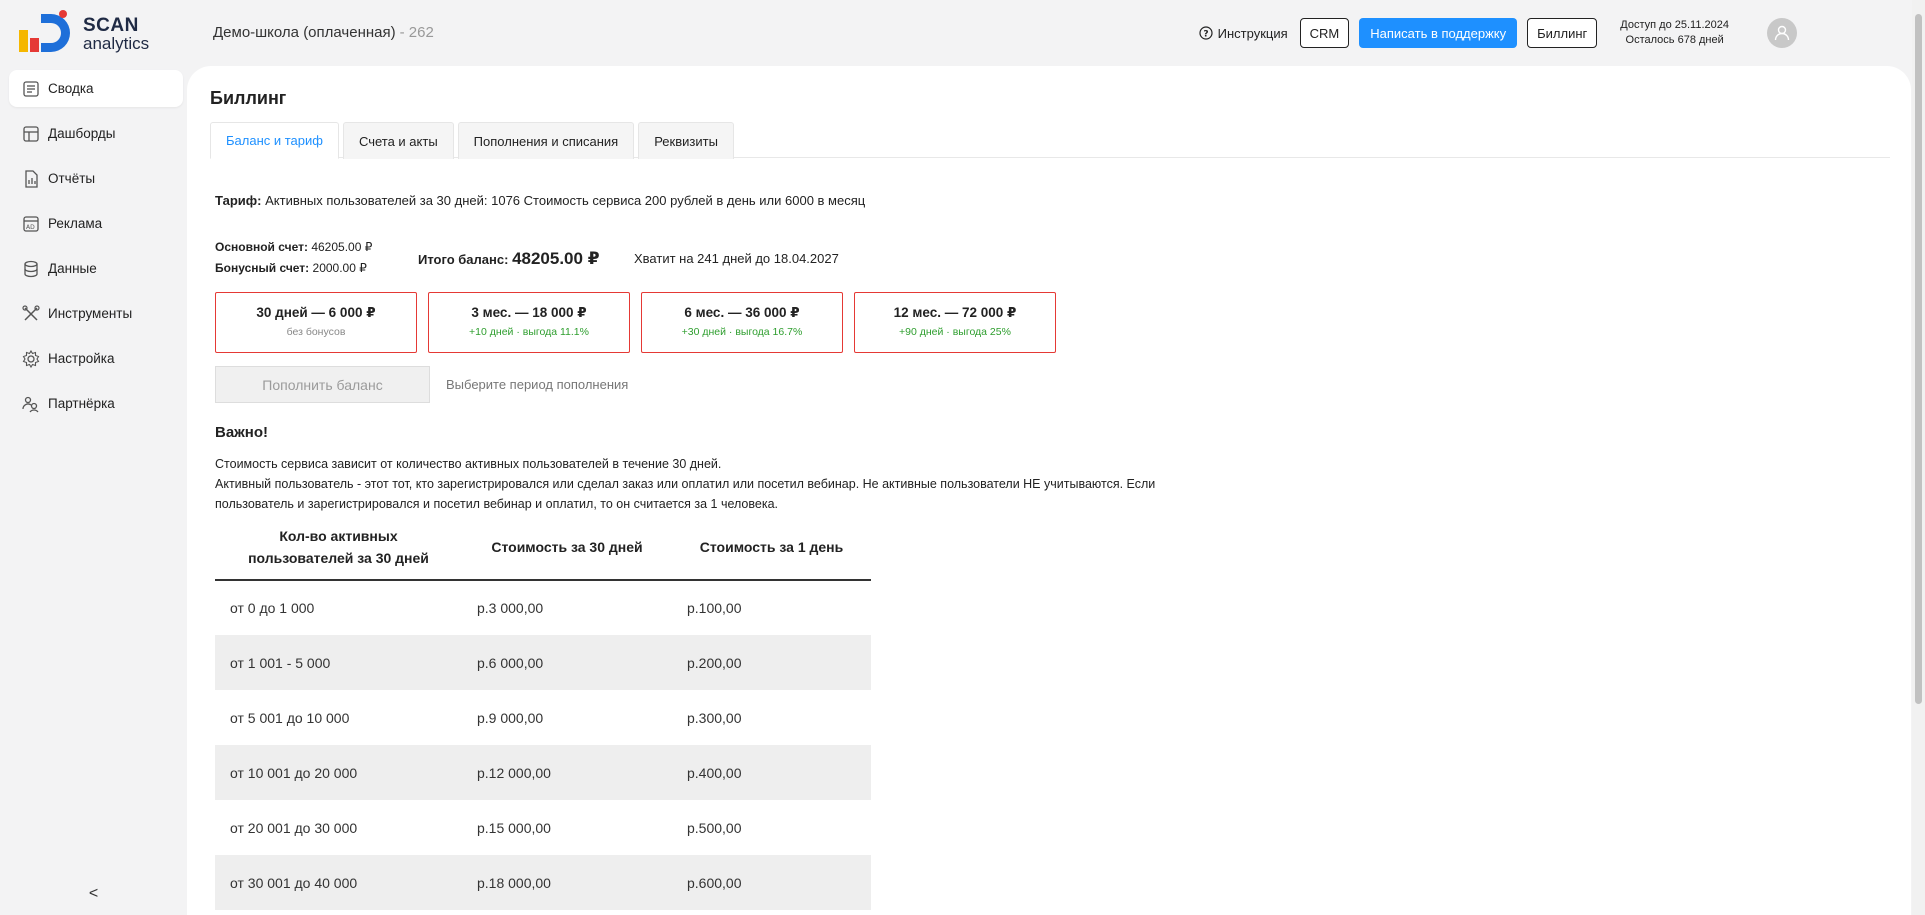  I want to click on scan-analytics-logo-icon, so click(44, 31).